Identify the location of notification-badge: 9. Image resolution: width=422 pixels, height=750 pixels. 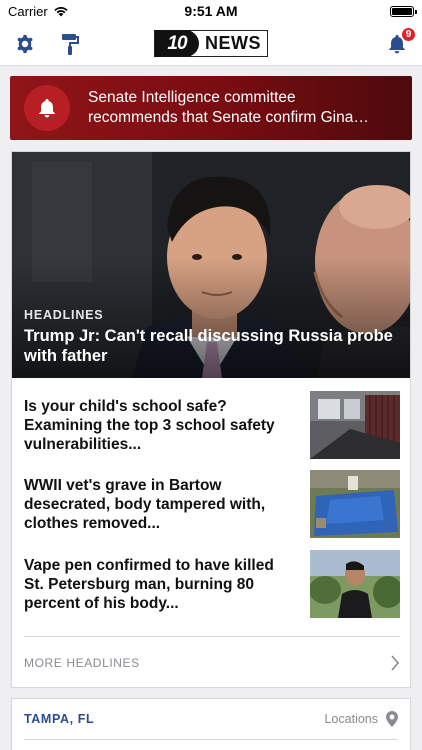
(408, 34).